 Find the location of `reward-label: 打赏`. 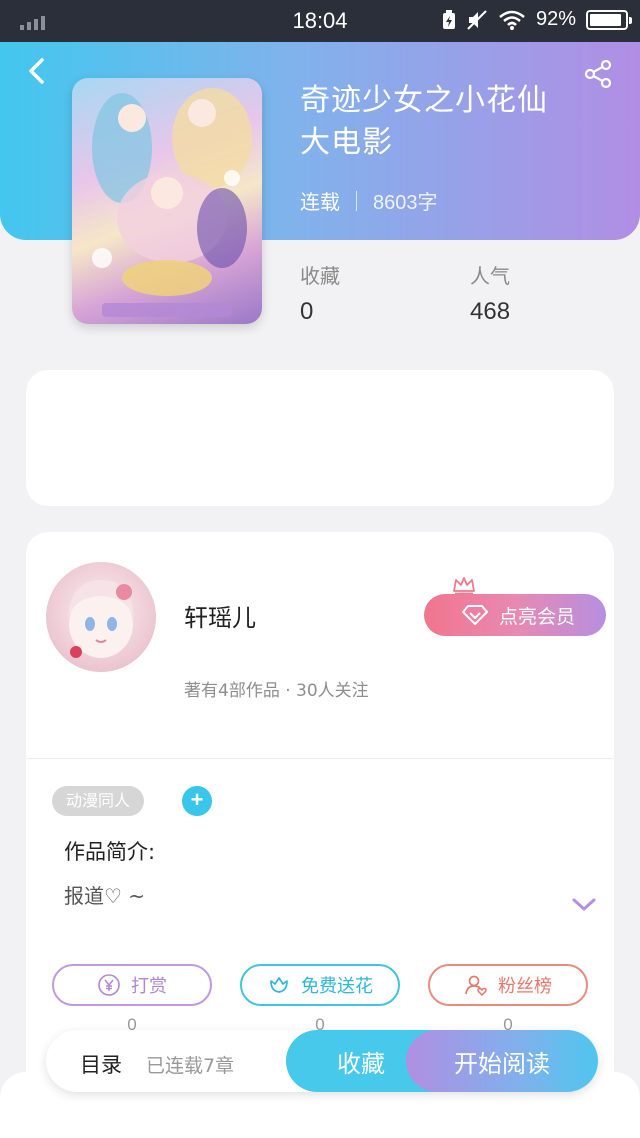

reward-label: 打赏 is located at coordinates (149, 986).